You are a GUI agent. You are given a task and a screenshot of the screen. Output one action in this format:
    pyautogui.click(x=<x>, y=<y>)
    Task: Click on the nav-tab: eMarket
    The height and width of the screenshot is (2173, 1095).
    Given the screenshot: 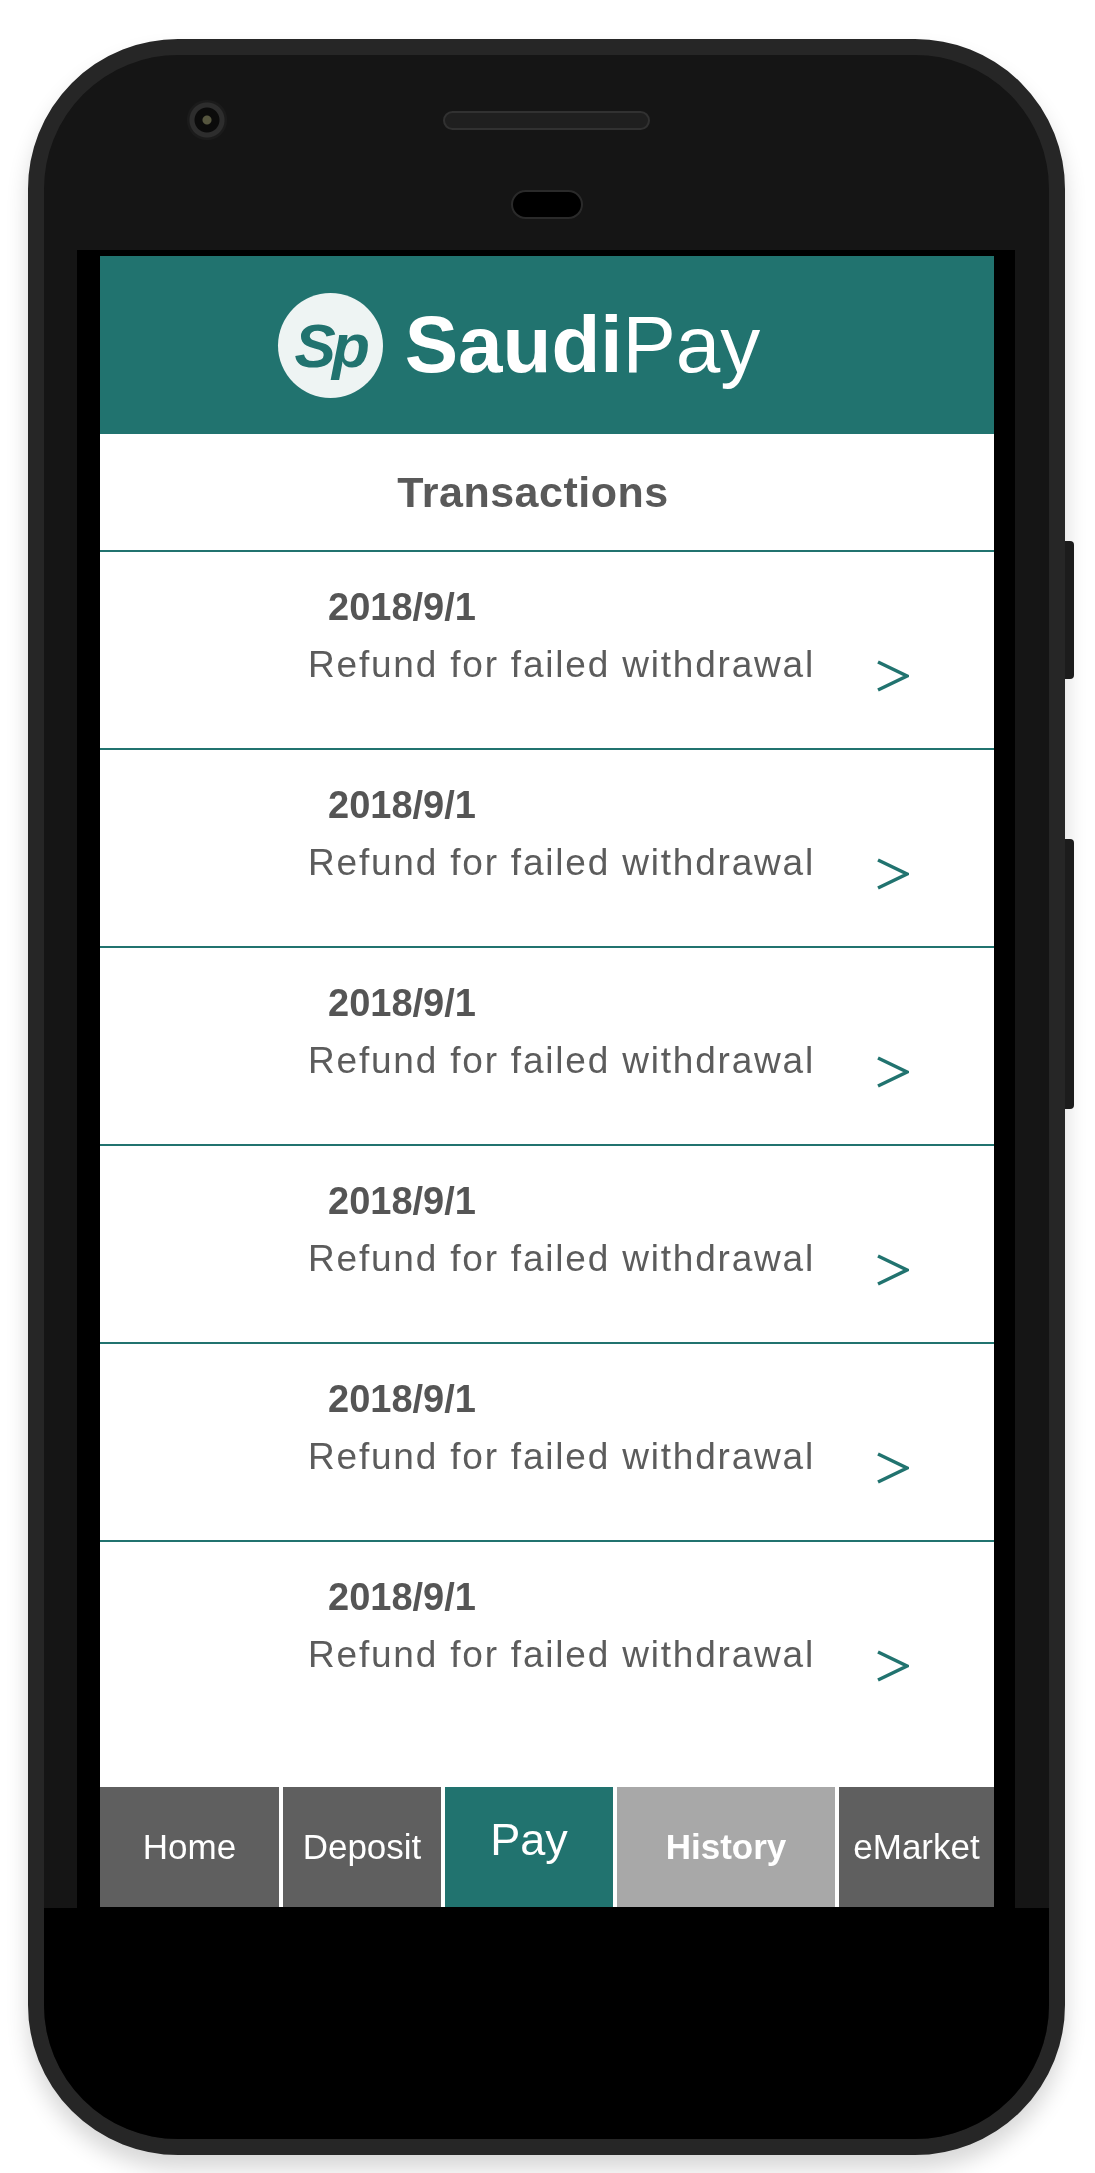 What is the action you would take?
    pyautogui.click(x=916, y=1847)
    